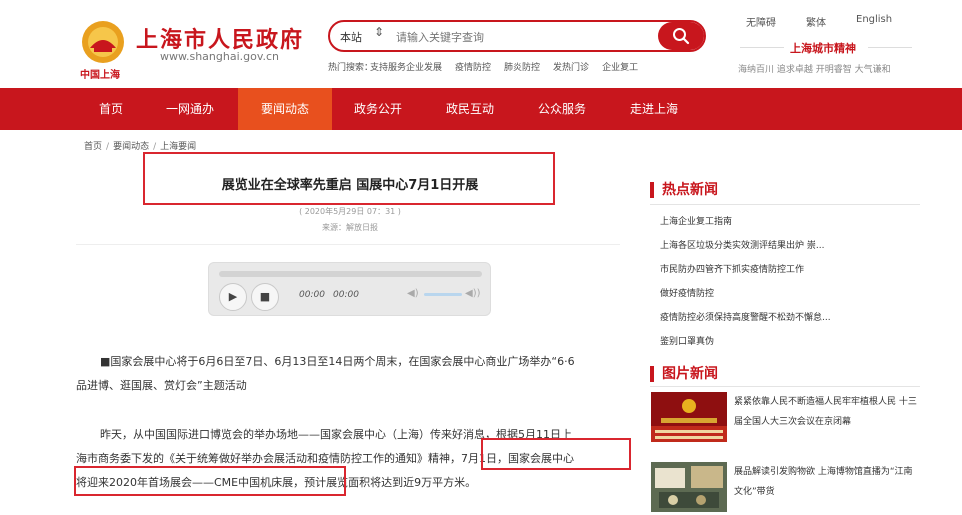 The image size is (962, 515). I want to click on nav-item-about-shanghai: 走进上海, so click(654, 109).